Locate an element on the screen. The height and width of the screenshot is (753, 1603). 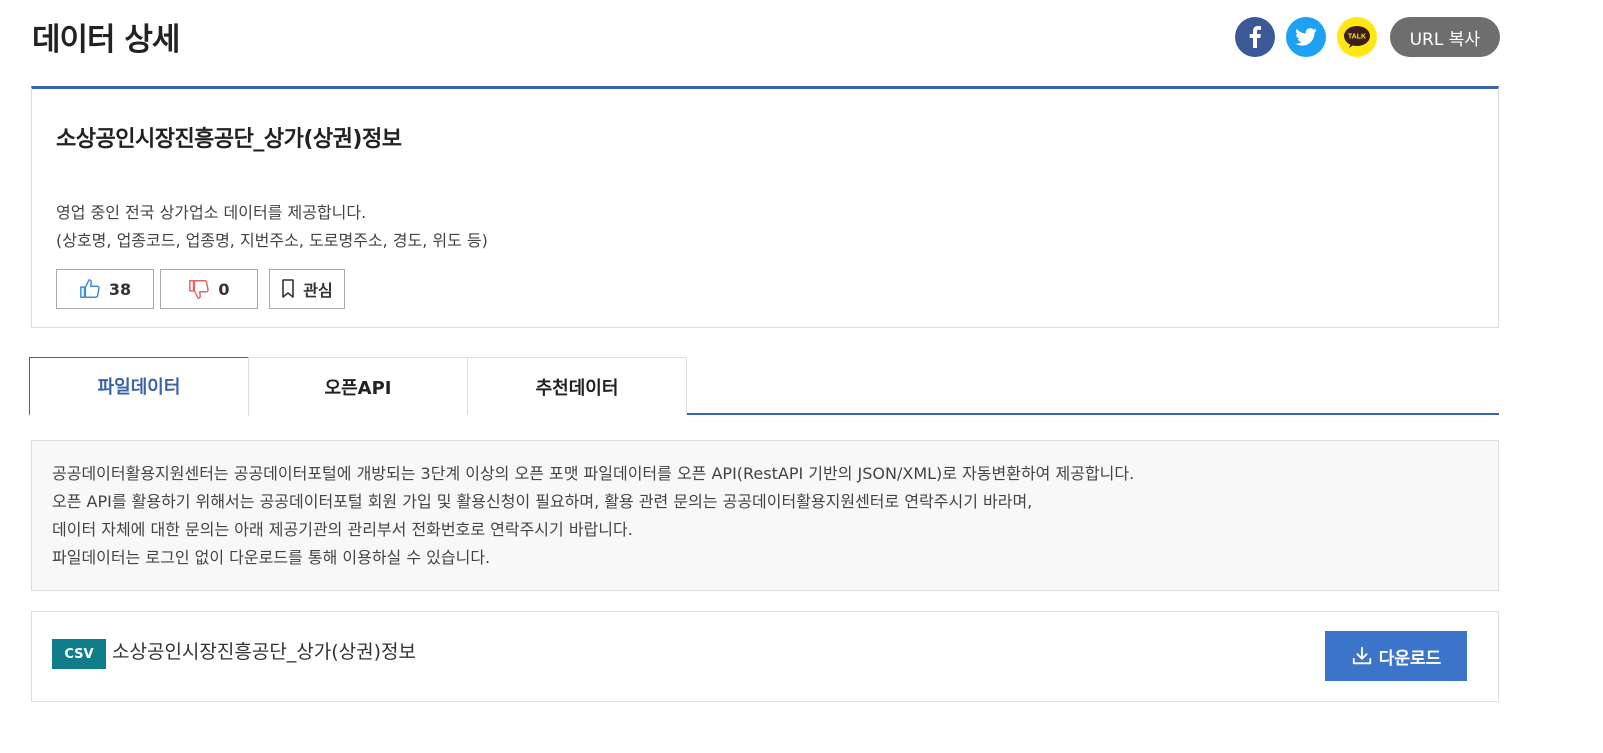
download-label: 다운로드 is located at coordinates (1410, 658).